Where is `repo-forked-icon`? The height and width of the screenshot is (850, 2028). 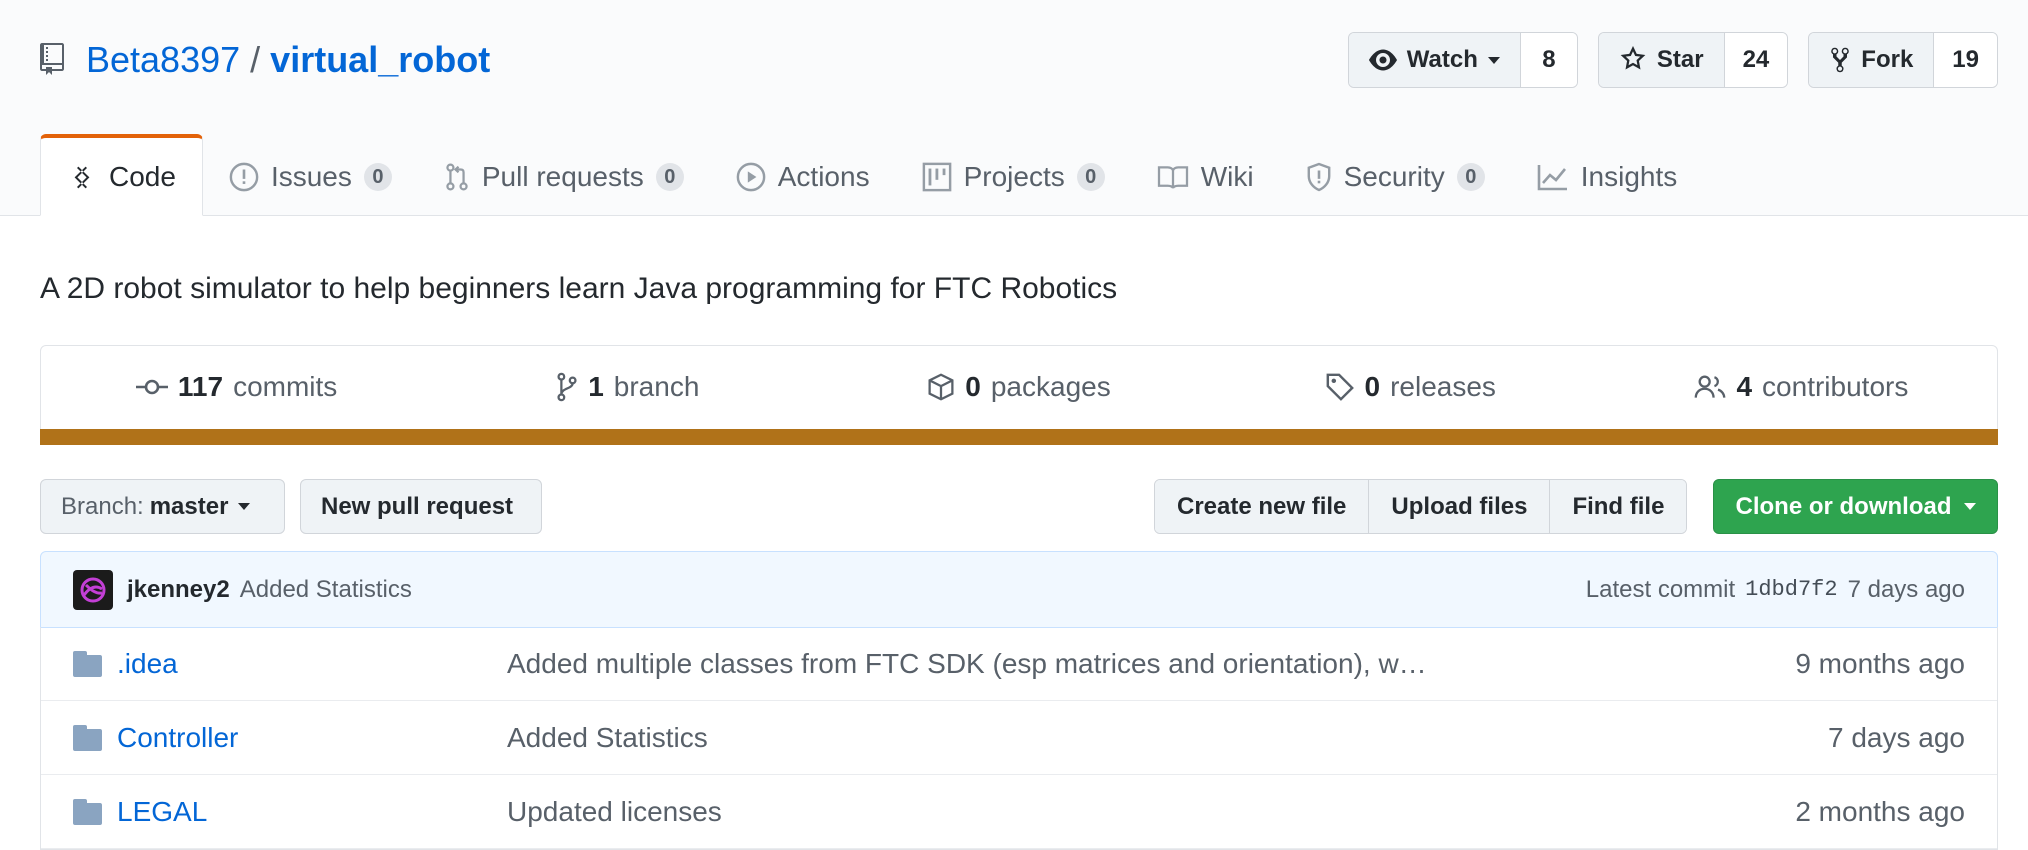
repo-forked-icon is located at coordinates (1840, 60).